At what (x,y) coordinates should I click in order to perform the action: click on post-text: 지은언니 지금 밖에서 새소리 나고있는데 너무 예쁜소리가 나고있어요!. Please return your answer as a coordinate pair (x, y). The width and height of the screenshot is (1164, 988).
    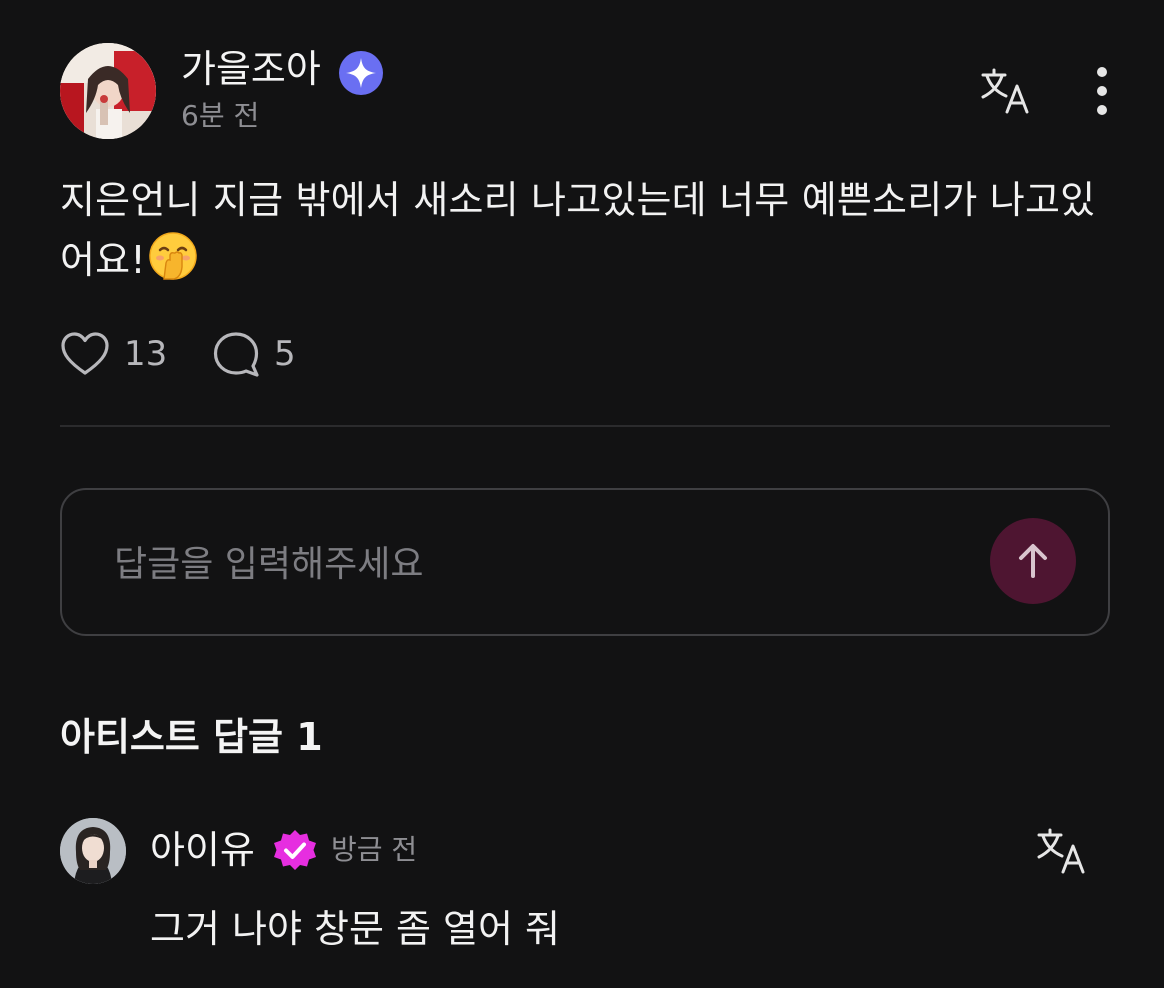
    Looking at the image, I should click on (578, 230).